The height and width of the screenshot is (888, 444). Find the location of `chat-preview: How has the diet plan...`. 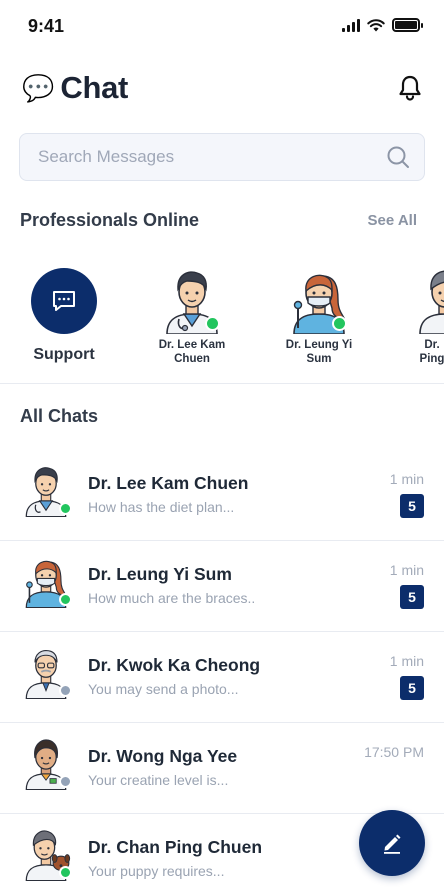

chat-preview: How has the diet plan... is located at coordinates (161, 507).